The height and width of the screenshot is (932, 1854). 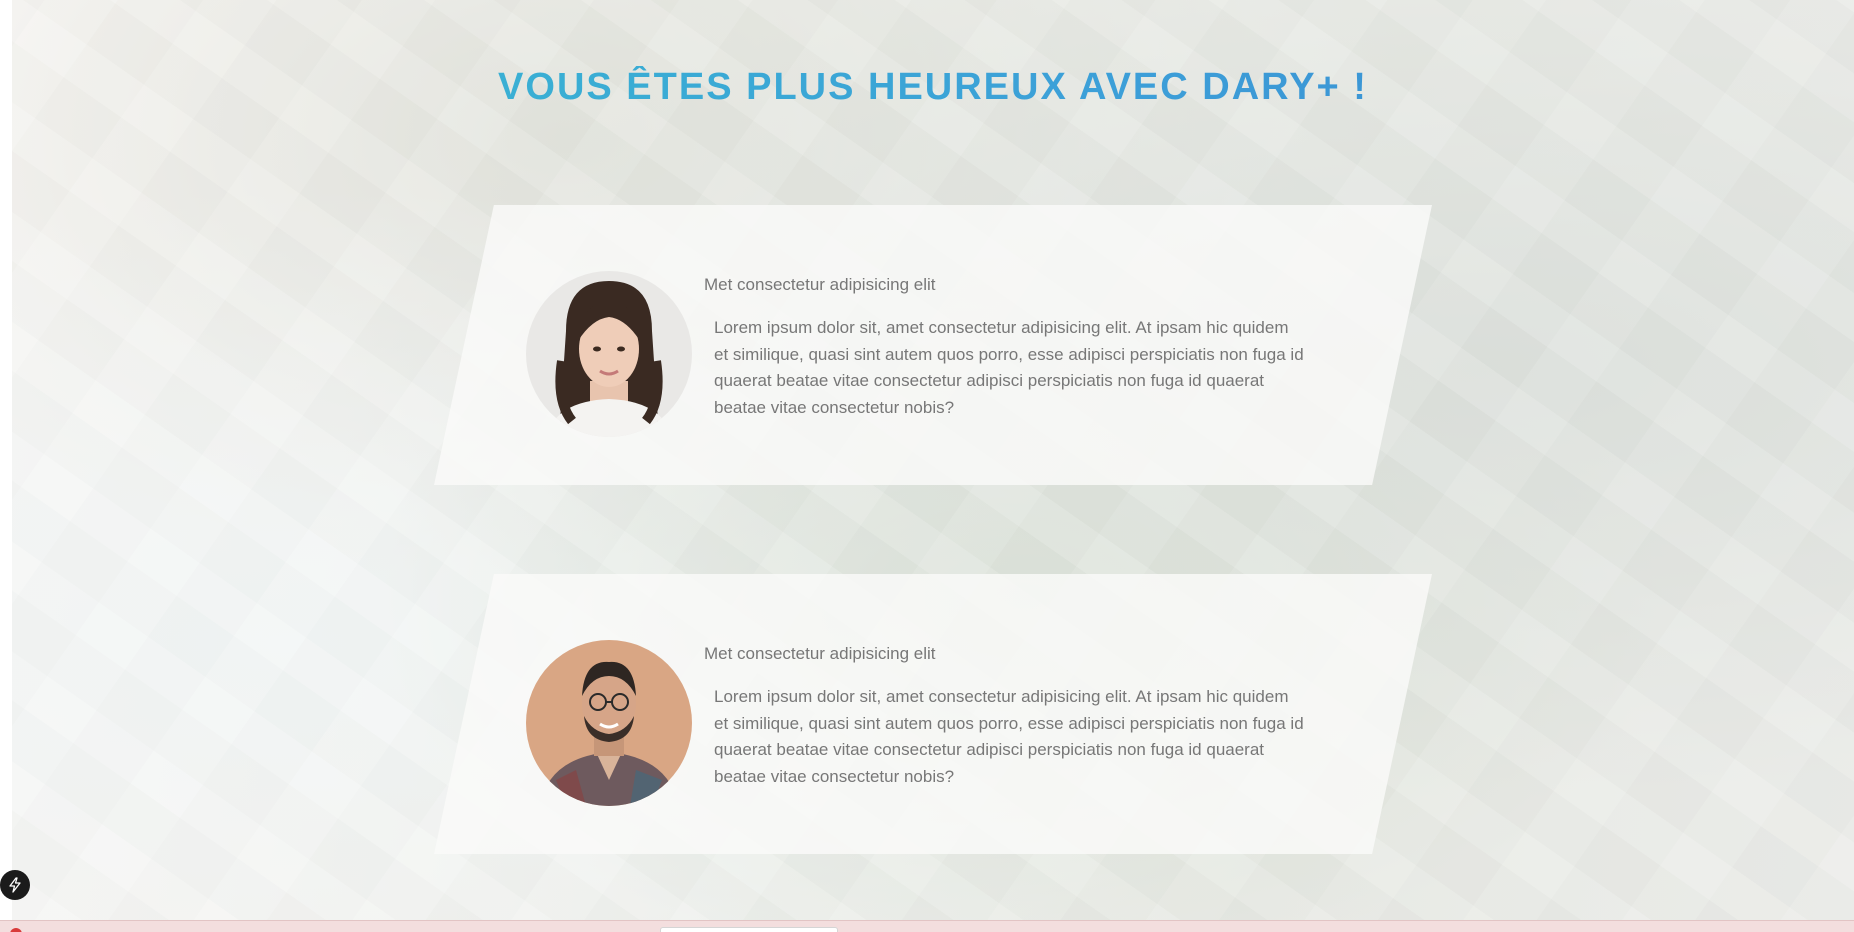 What do you see at coordinates (609, 354) in the screenshot?
I see `avatar-woman` at bounding box center [609, 354].